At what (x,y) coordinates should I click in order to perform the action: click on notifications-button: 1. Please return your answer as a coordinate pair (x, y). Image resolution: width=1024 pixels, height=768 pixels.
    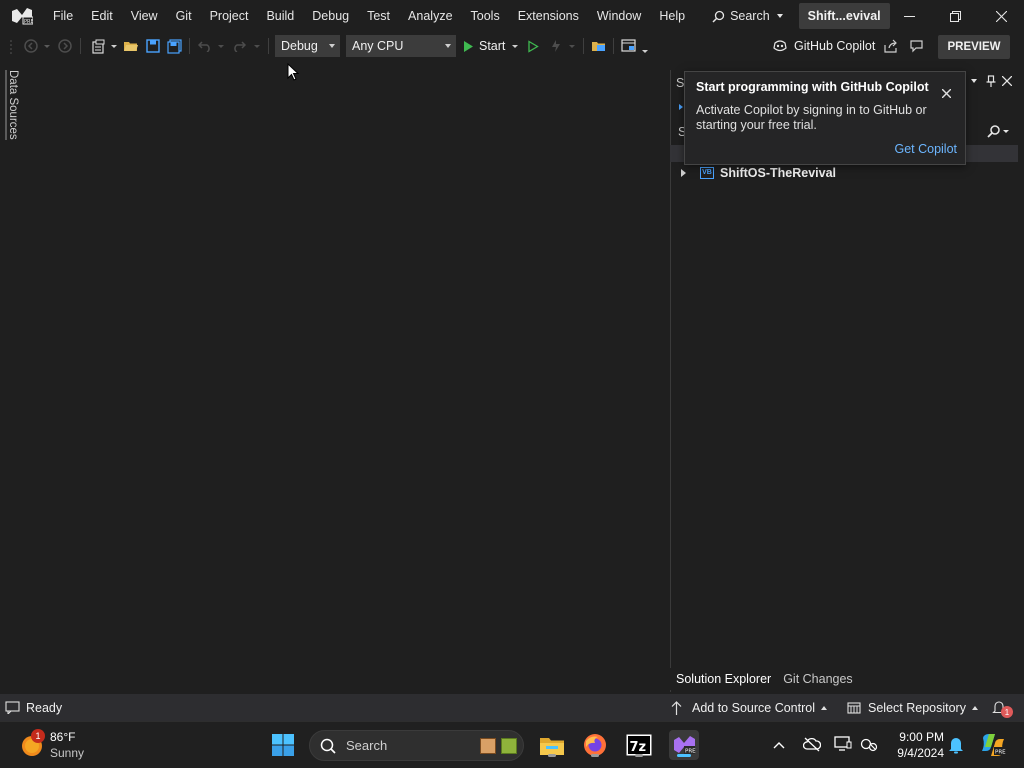
    Looking at the image, I should click on (1002, 707).